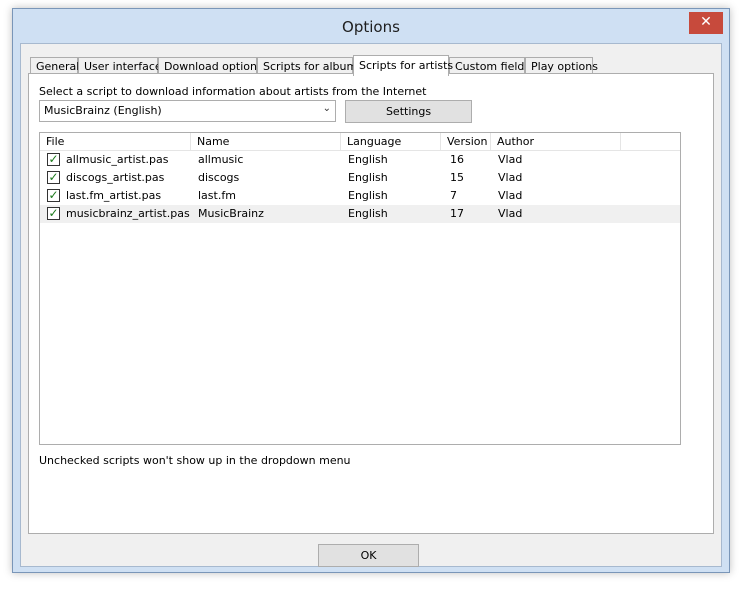  I want to click on name-cell: allmusic, so click(221, 159).